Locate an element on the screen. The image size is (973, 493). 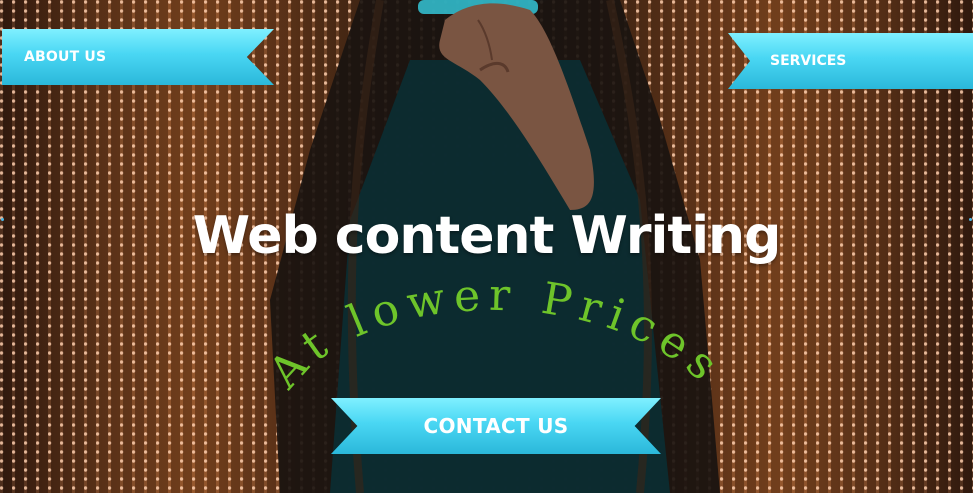
subheadline-arc: At lower Prices is located at coordinates (496, 334).